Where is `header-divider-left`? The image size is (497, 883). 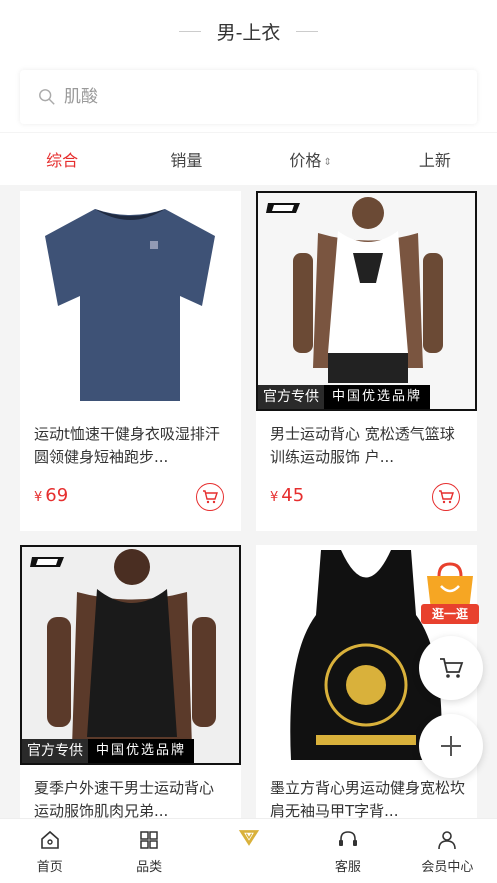 header-divider-left is located at coordinates (189, 31).